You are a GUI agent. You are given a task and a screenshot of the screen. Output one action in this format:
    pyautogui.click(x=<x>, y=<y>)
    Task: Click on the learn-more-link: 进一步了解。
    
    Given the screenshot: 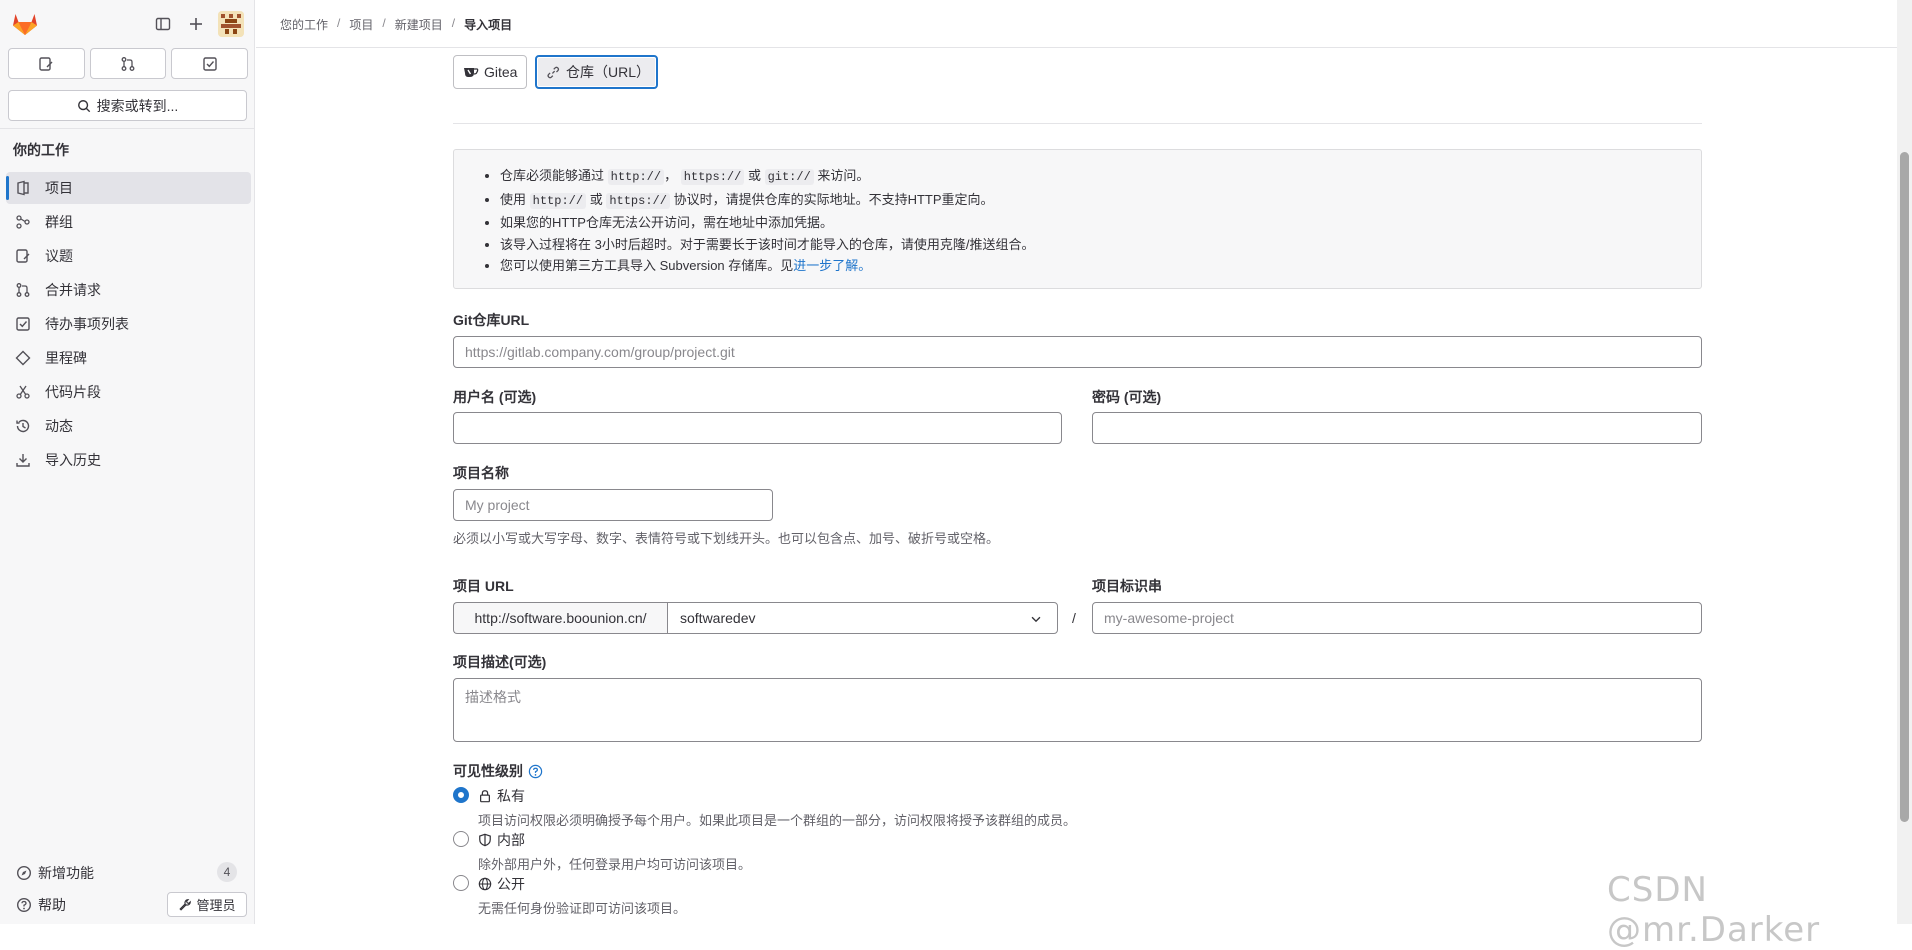 What is the action you would take?
    pyautogui.click(x=832, y=265)
    